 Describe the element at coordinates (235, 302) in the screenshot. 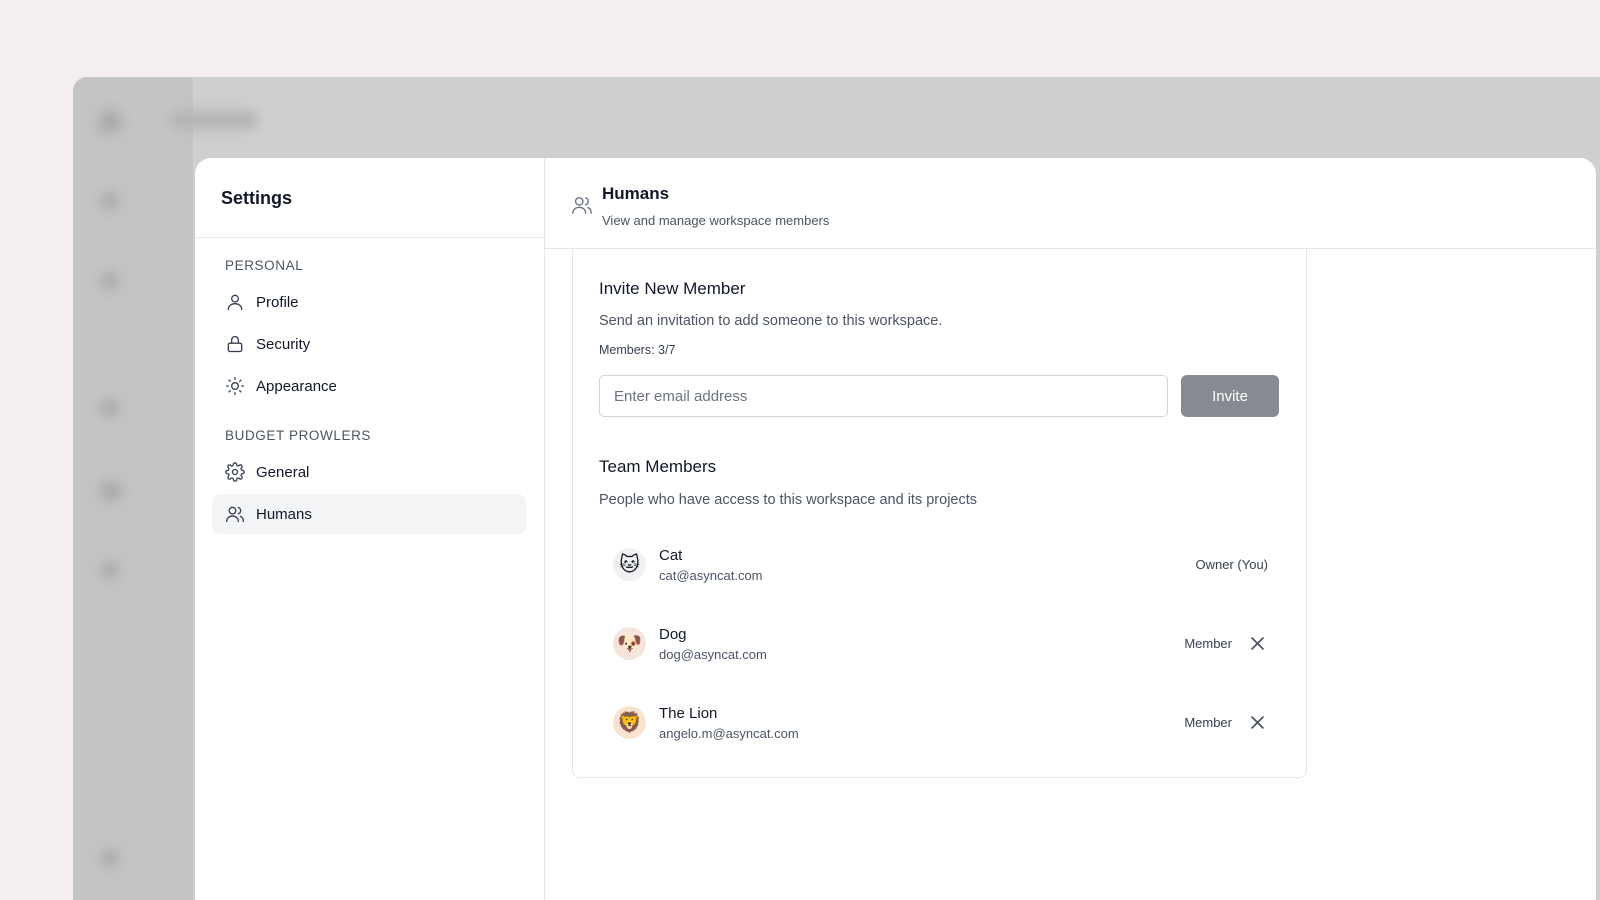

I see `user-icon` at that location.